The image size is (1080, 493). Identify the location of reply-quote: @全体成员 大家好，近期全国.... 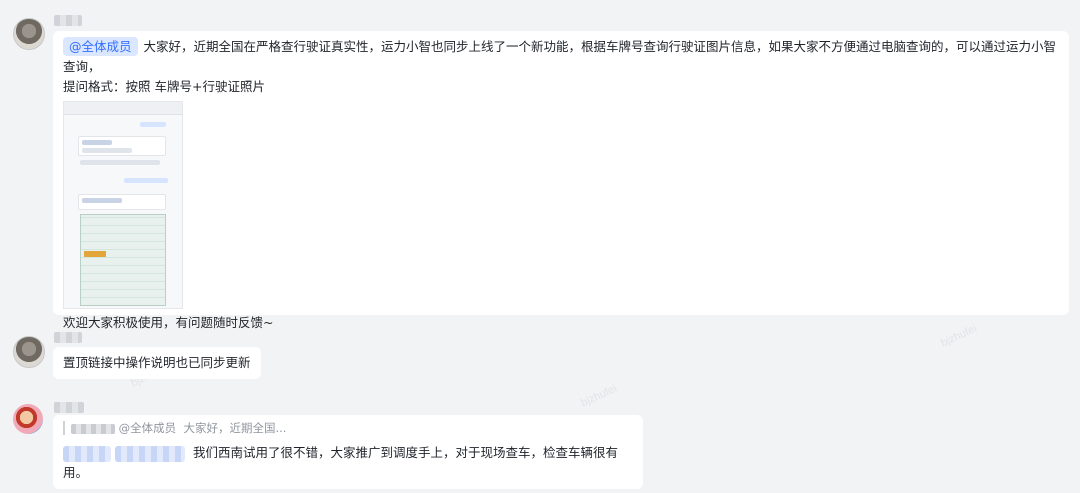
(348, 428).